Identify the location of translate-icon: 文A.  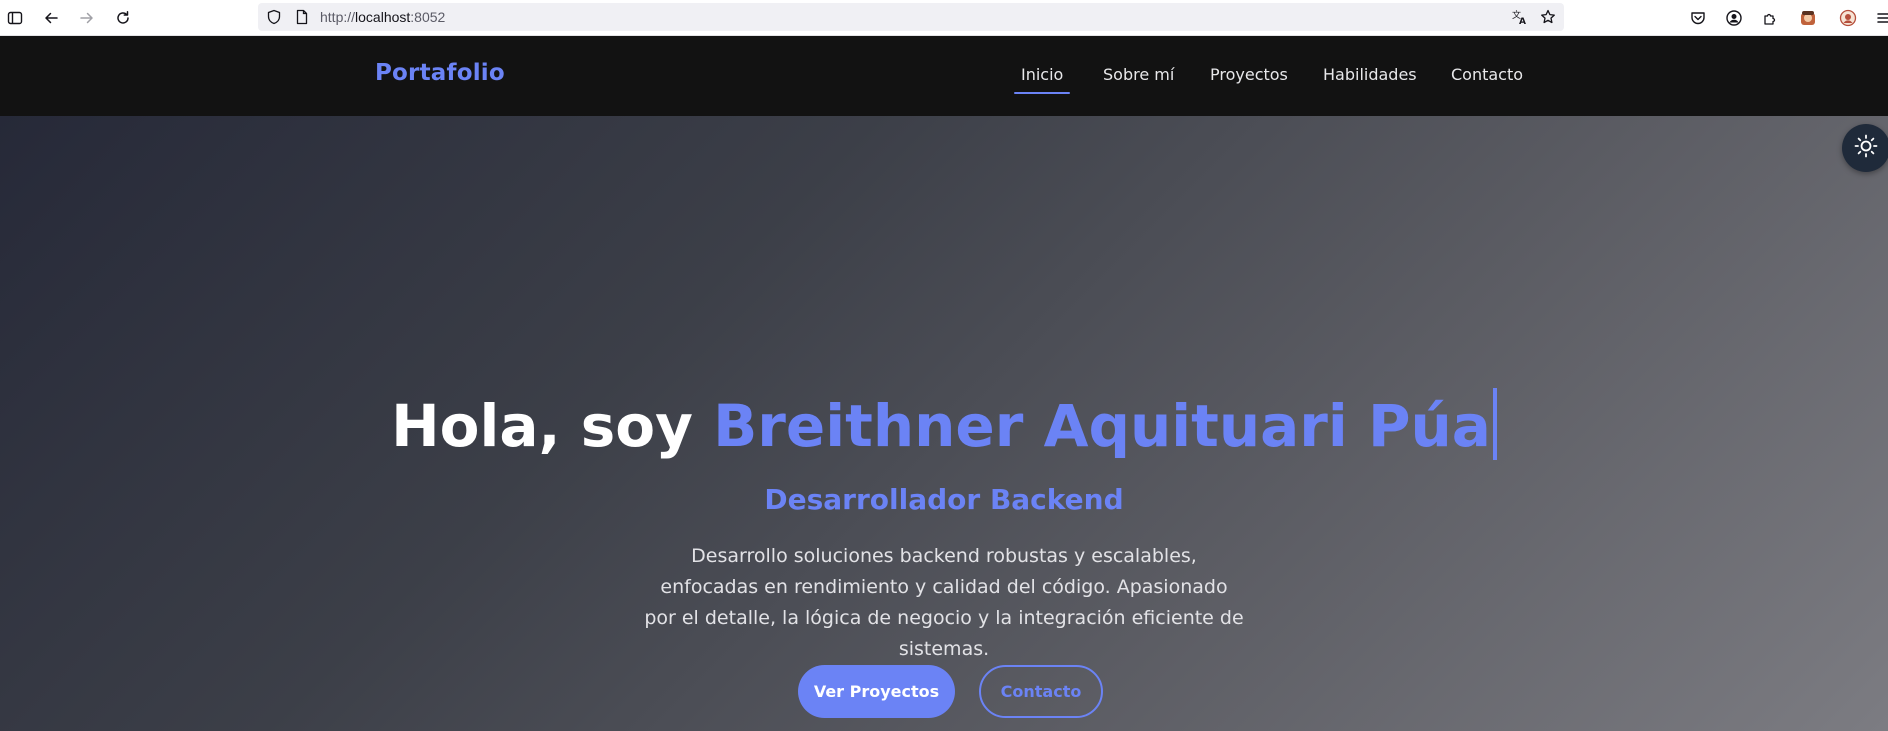
(1520, 17).